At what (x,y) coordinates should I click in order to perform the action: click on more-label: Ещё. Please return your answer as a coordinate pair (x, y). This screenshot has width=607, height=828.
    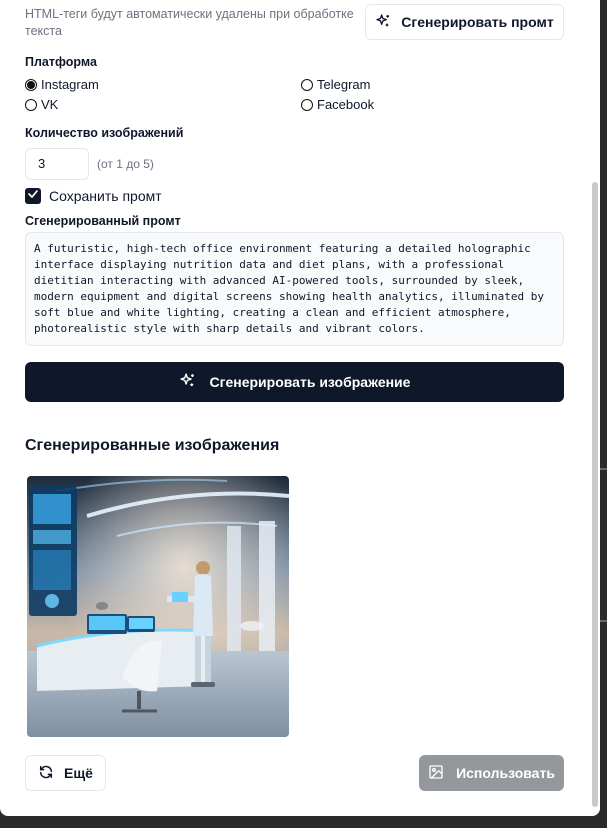
    Looking at the image, I should click on (78, 773).